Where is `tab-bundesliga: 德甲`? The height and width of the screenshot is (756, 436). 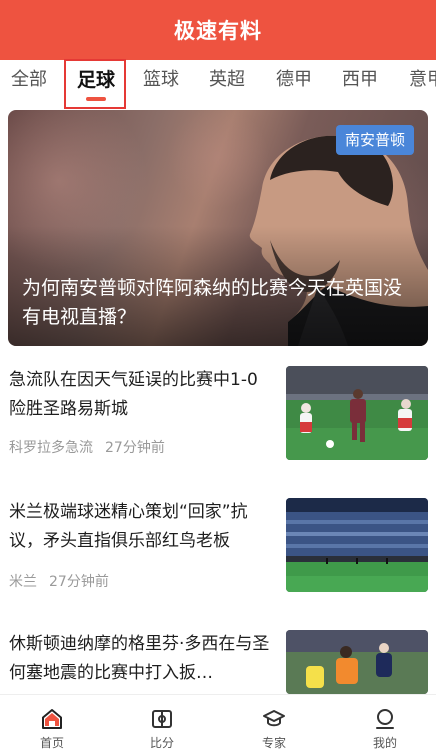 tab-bundesliga: 德甲 is located at coordinates (294, 83).